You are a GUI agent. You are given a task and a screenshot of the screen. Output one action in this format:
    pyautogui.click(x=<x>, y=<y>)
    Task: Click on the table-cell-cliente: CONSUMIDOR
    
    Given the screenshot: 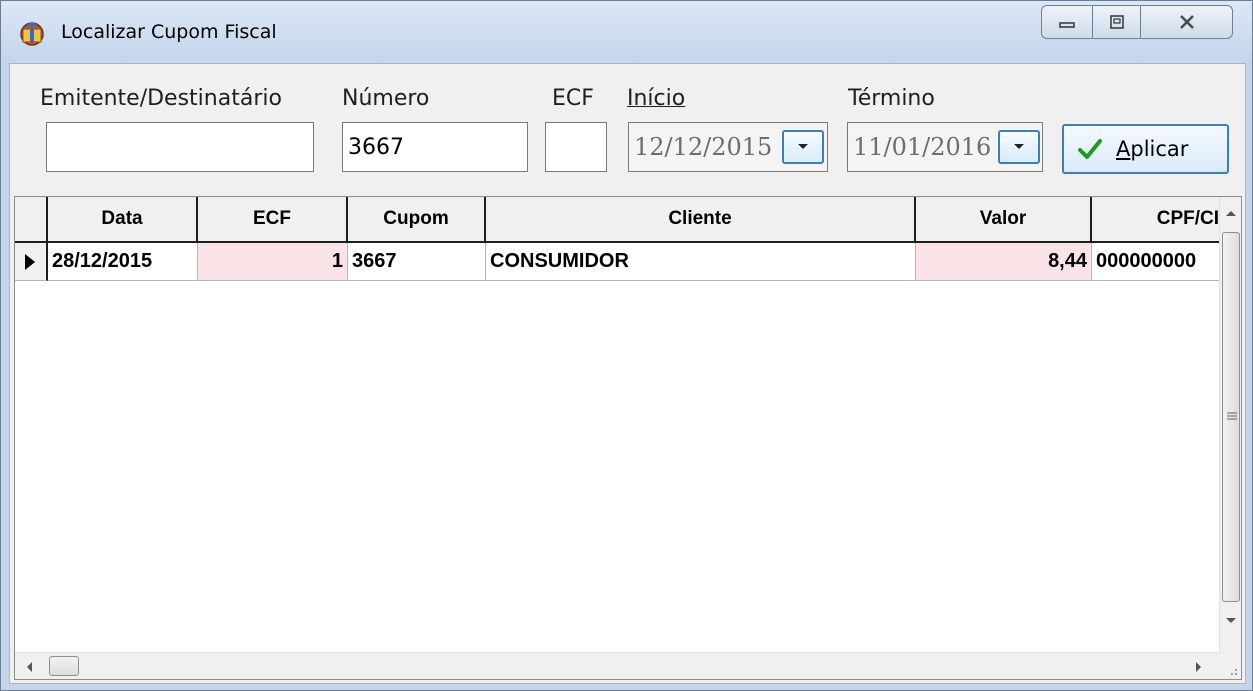 What is the action you would take?
    pyautogui.click(x=701, y=262)
    